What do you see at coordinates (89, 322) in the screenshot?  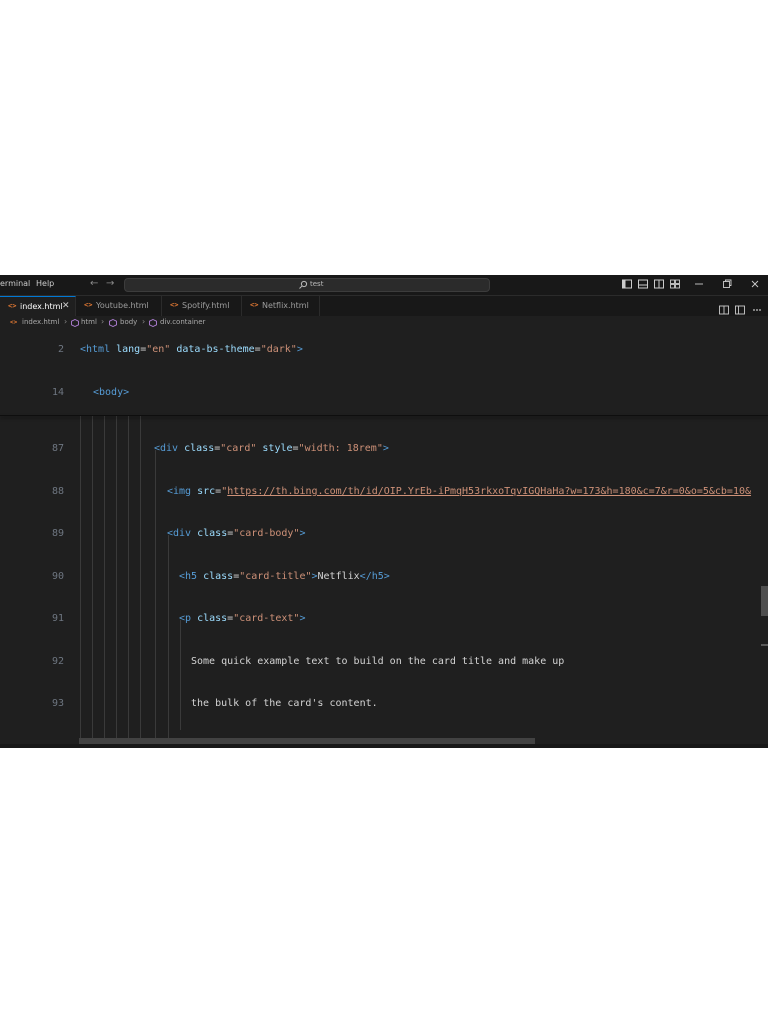 I see `breadcrumb-html: html` at bounding box center [89, 322].